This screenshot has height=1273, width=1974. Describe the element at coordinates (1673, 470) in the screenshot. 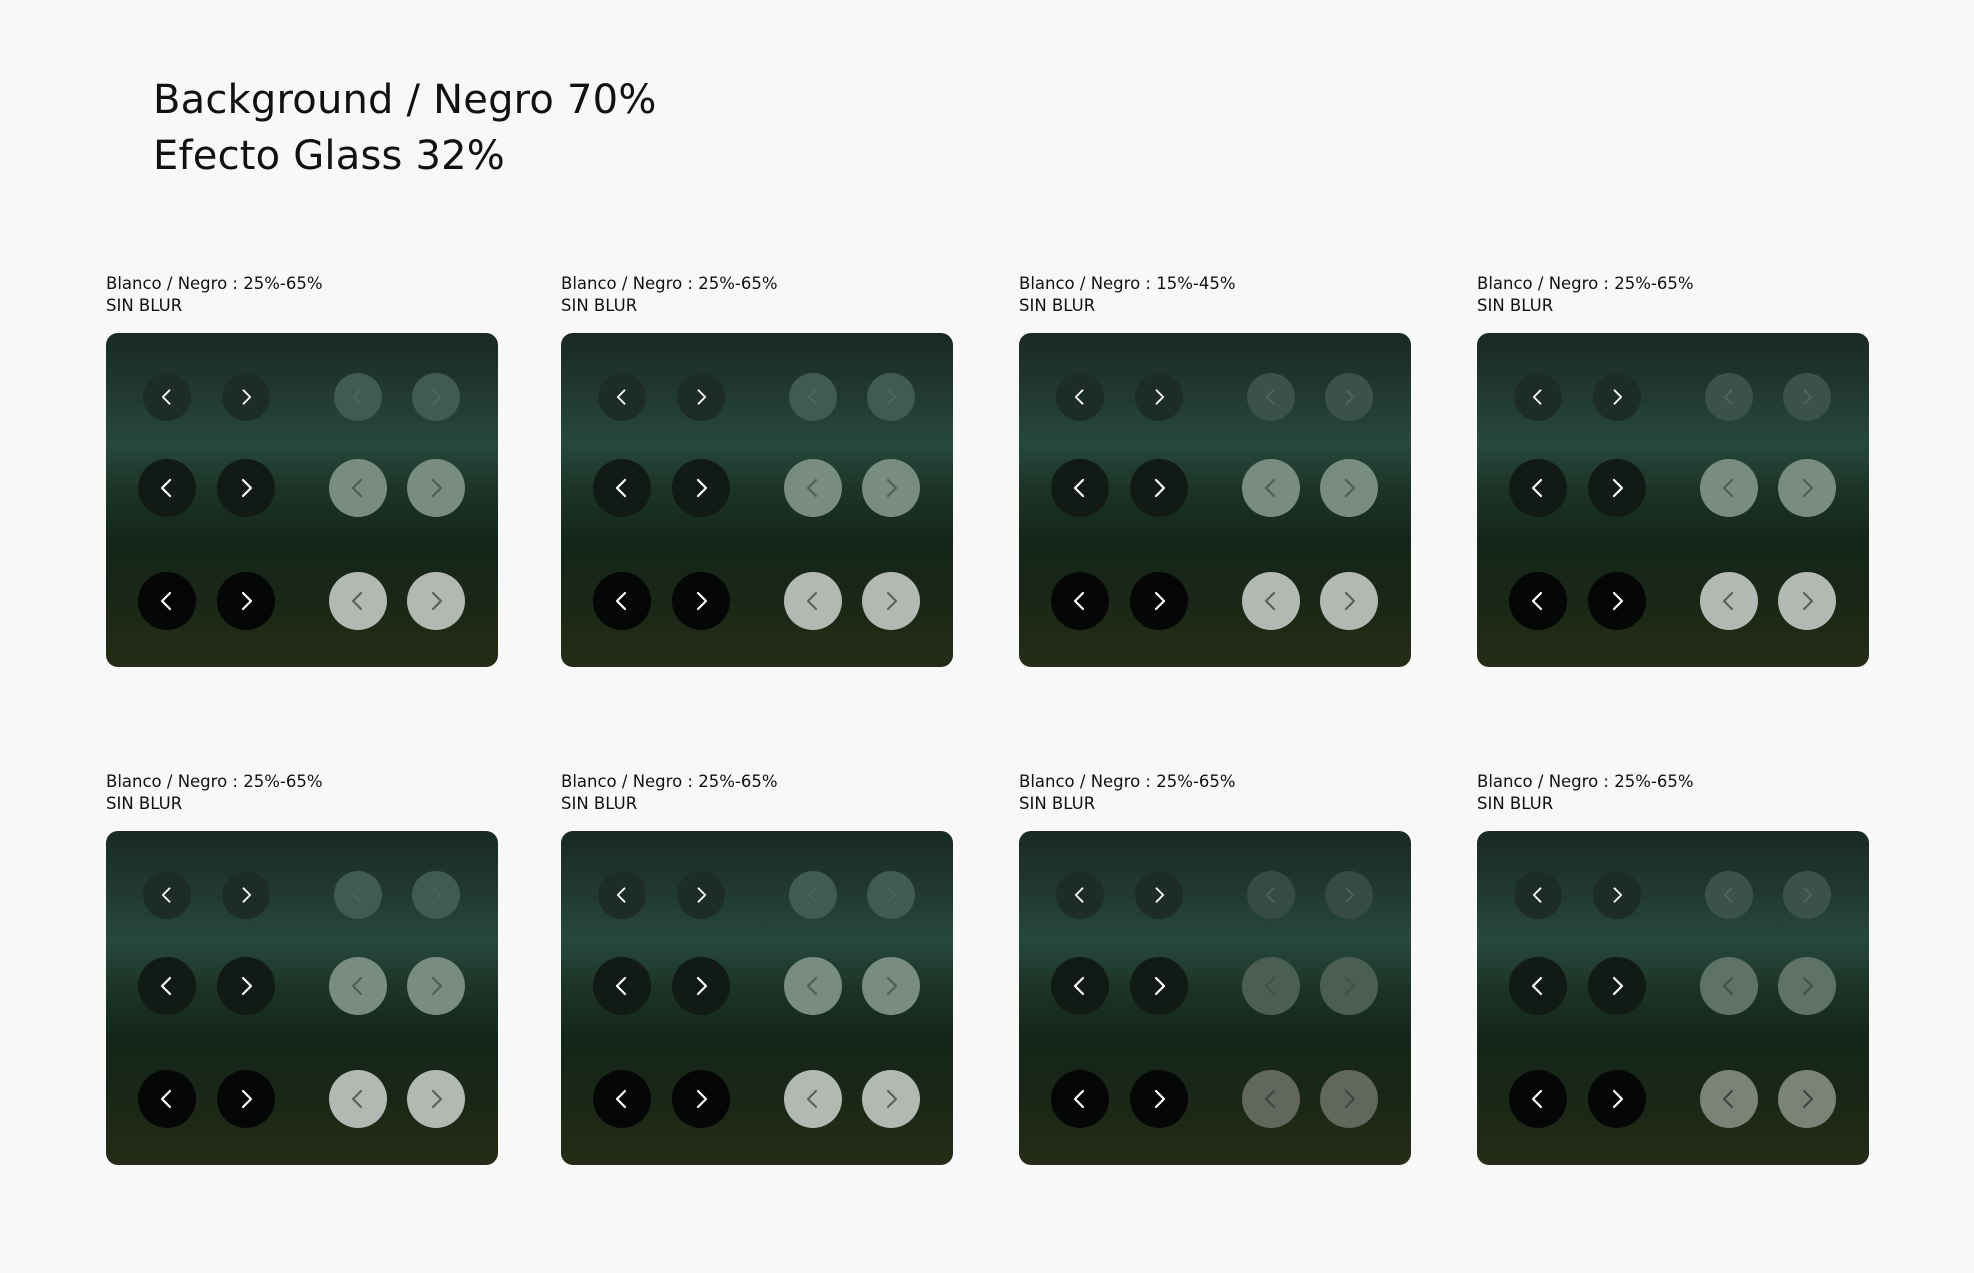

I see `variant-card: Blanco / Negro : 25%-65% SIN BLUR` at that location.